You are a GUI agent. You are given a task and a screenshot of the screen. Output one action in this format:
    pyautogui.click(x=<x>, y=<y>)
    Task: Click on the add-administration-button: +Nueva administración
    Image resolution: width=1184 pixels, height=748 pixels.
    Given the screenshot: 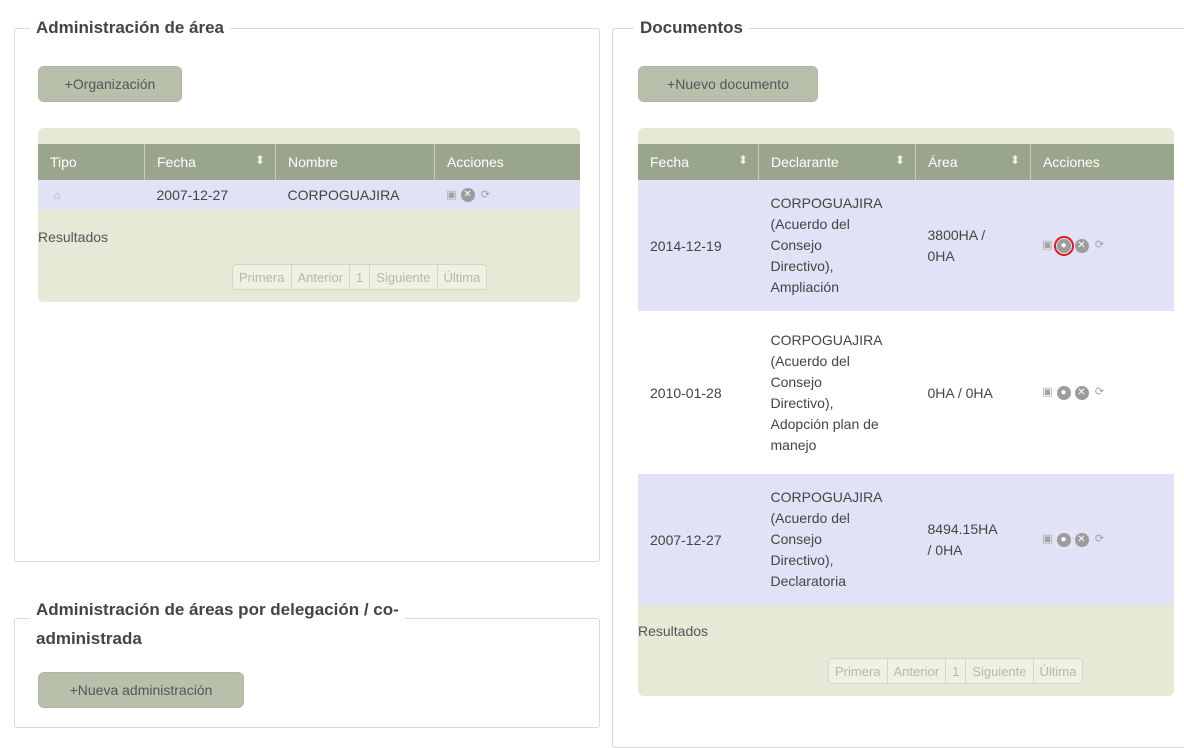 What is the action you would take?
    pyautogui.click(x=141, y=690)
    